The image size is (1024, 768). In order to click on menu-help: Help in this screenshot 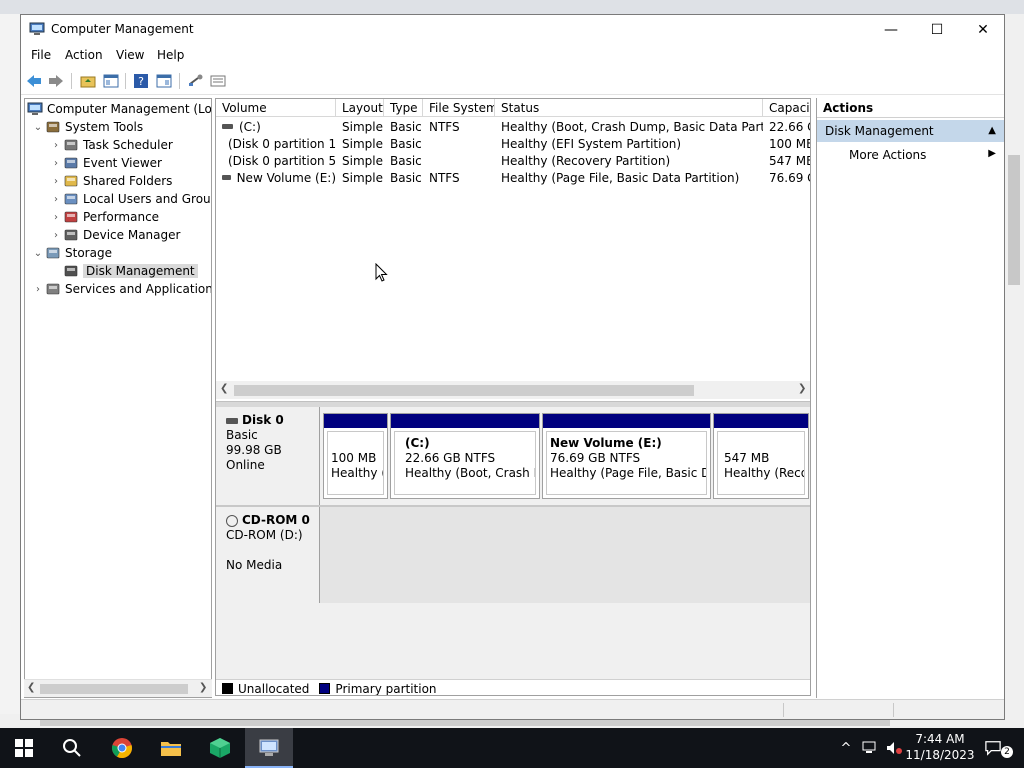, I will do `click(170, 55)`.